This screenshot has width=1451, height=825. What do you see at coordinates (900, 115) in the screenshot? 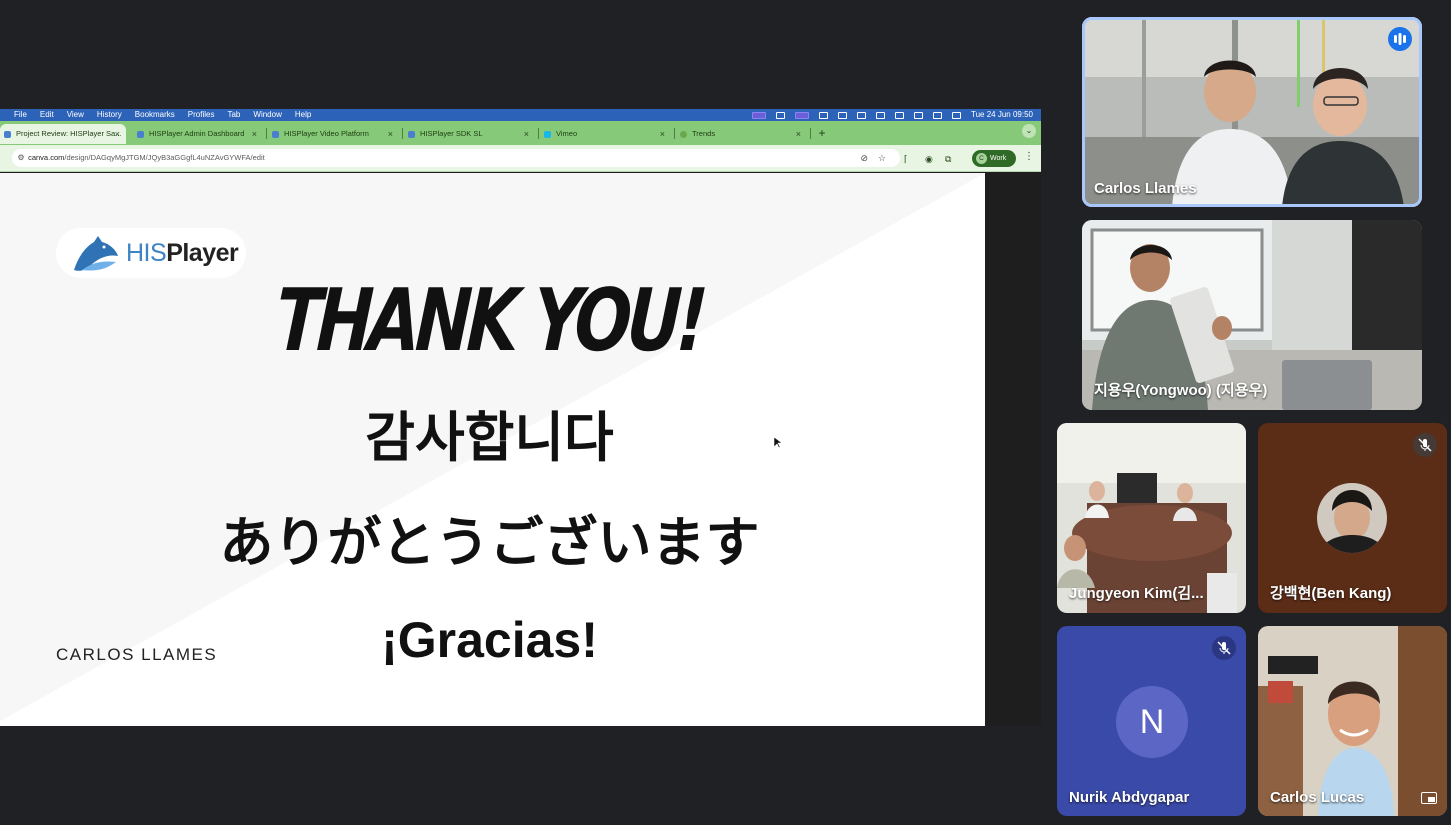
I see `battery-icon` at bounding box center [900, 115].